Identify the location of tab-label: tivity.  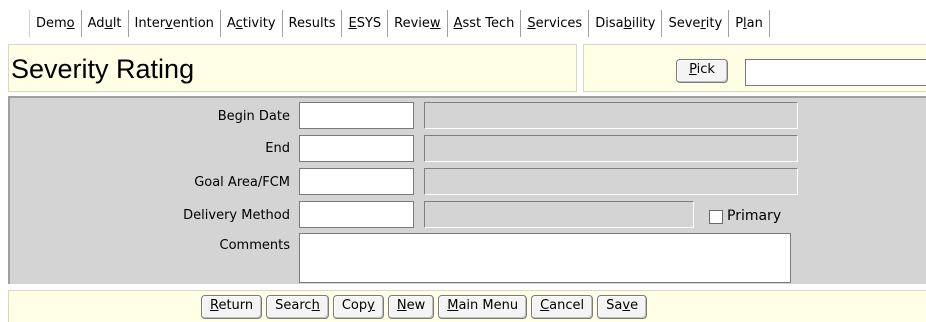
(259, 23).